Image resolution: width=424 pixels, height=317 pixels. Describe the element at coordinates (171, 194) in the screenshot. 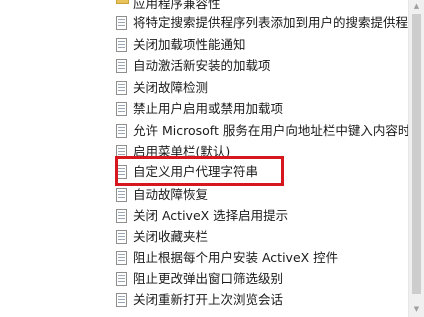

I see `list-item-label: 自动故障恢复` at that location.